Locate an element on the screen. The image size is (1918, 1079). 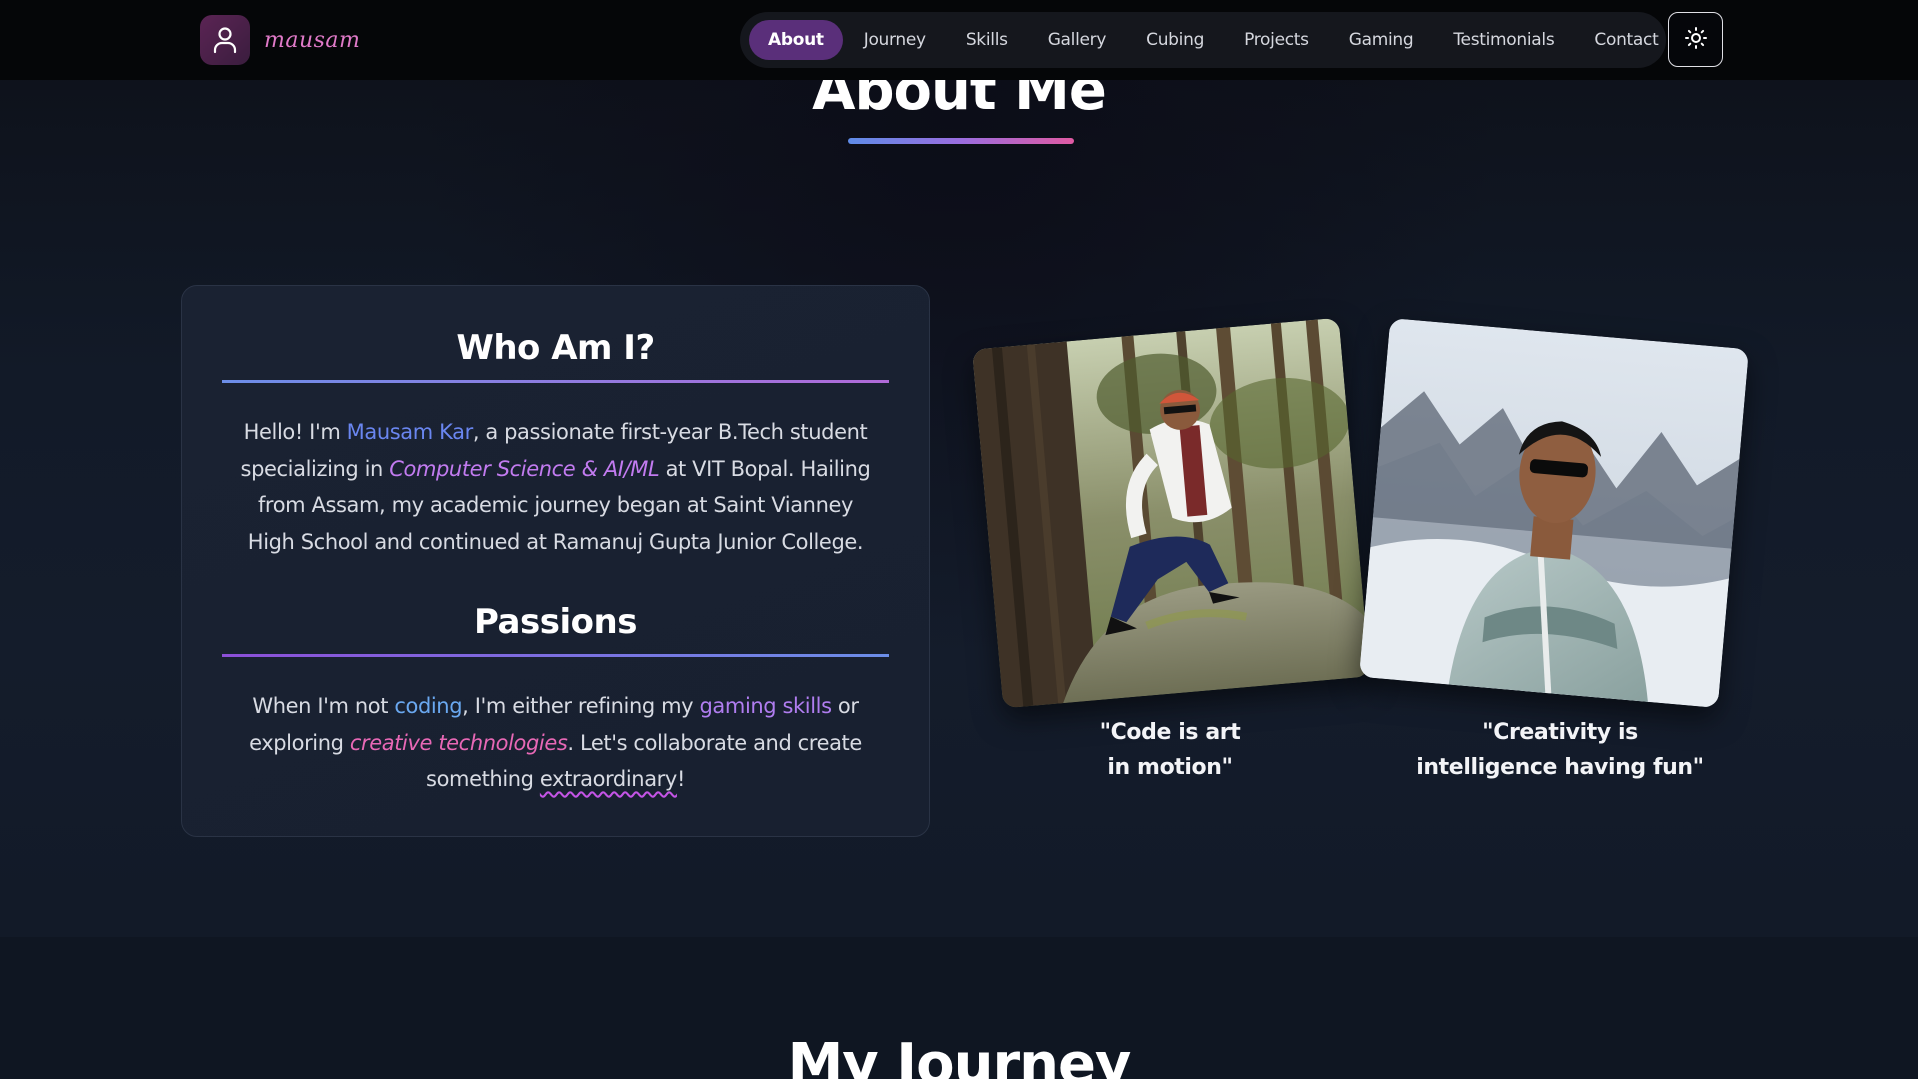
photo-snow-mountain is located at coordinates (1554, 513).